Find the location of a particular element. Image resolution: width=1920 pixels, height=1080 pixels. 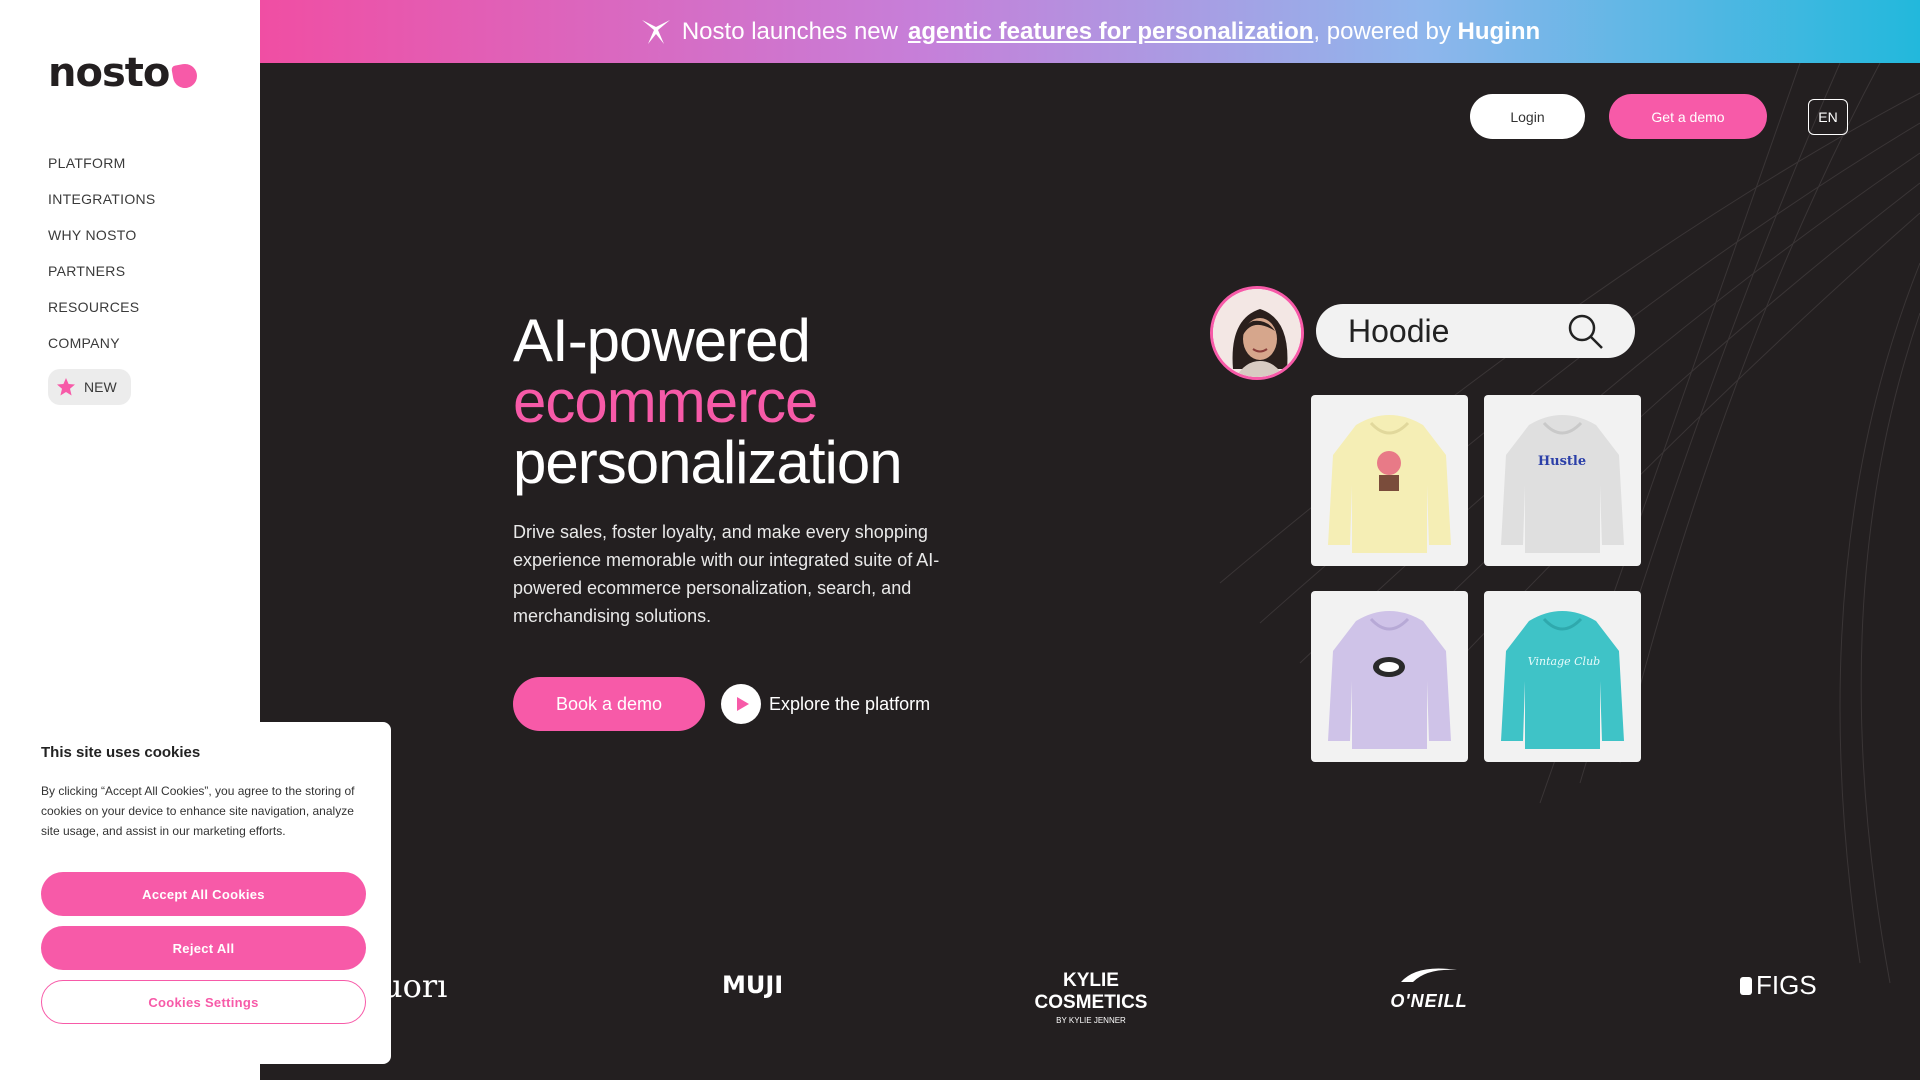

hero-cta-row: Book a demo Explore the platform is located at coordinates (721, 704).